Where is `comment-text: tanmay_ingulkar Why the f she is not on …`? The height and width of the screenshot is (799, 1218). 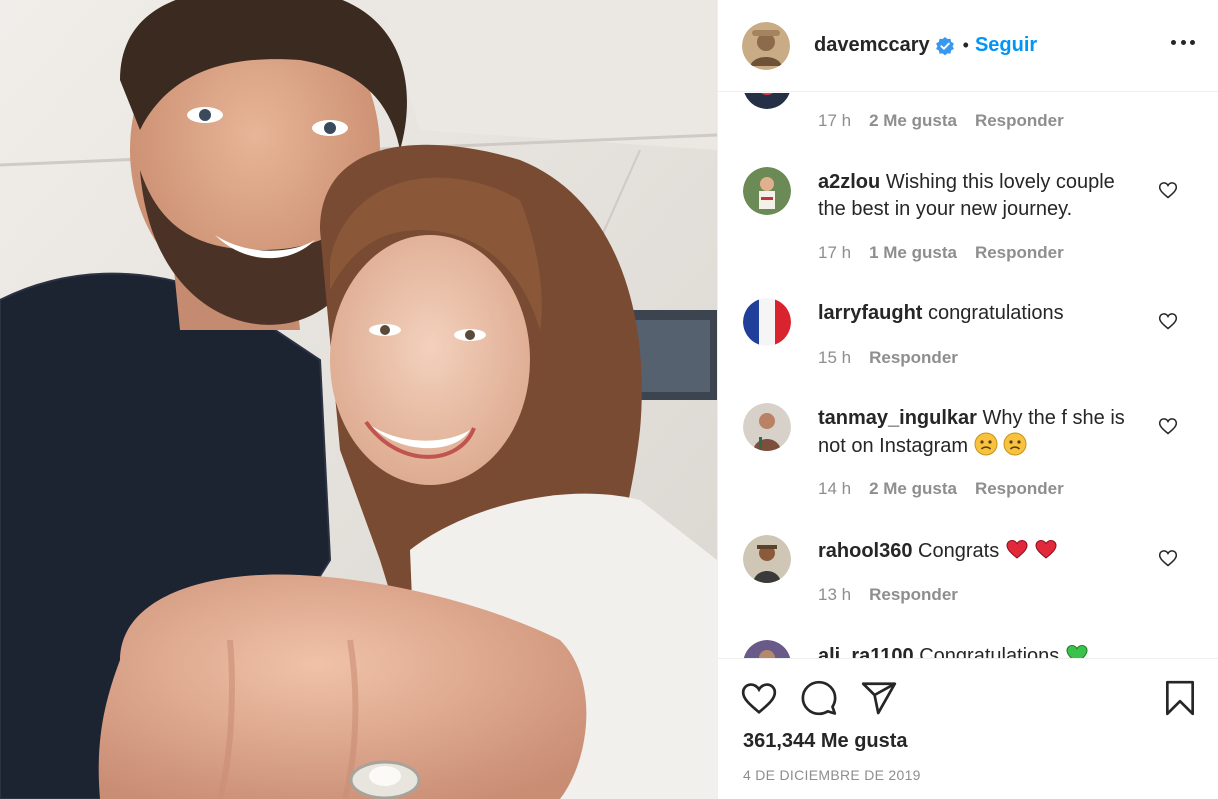 comment-text: tanmay_ingulkar Why the f she is not on … is located at coordinates (978, 432).